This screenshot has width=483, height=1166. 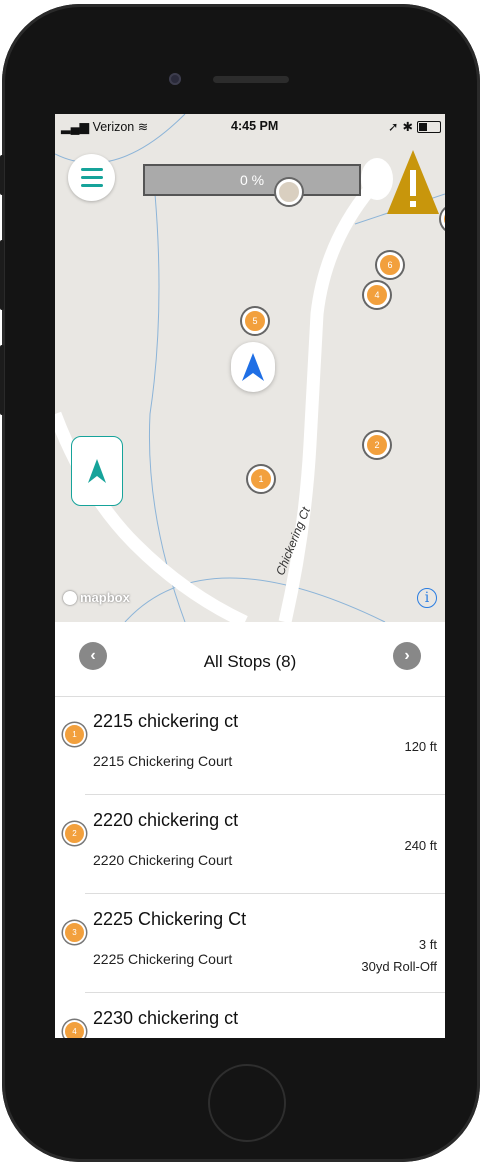 I want to click on carrier-label: ▂▄▆ Verizon ≋, so click(x=105, y=127).